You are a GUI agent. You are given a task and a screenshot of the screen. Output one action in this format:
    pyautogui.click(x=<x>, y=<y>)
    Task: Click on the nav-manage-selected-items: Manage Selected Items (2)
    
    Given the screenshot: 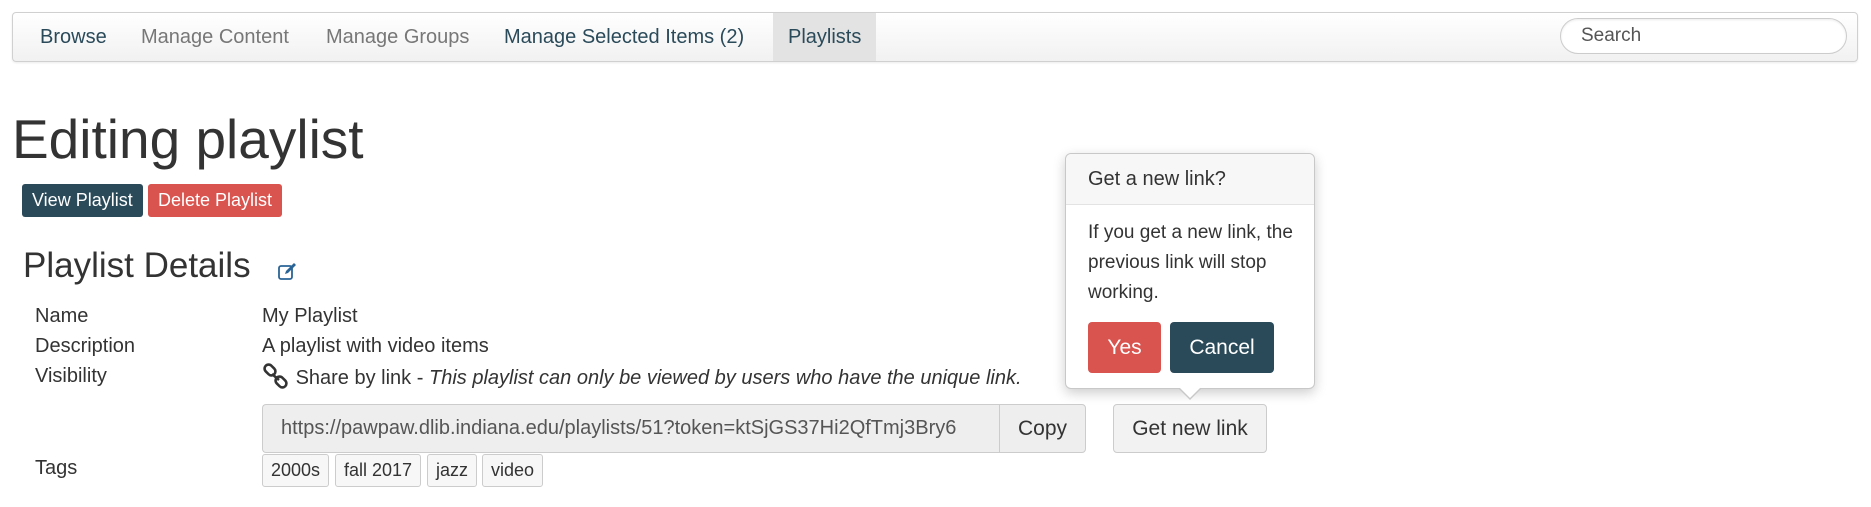 What is the action you would take?
    pyautogui.click(x=624, y=37)
    